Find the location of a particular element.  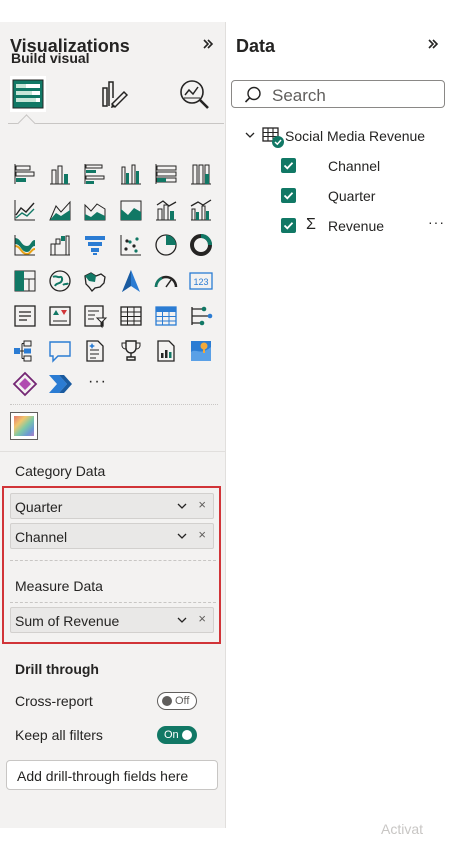

table-name: Social Media Revenue is located at coordinates (355, 136).